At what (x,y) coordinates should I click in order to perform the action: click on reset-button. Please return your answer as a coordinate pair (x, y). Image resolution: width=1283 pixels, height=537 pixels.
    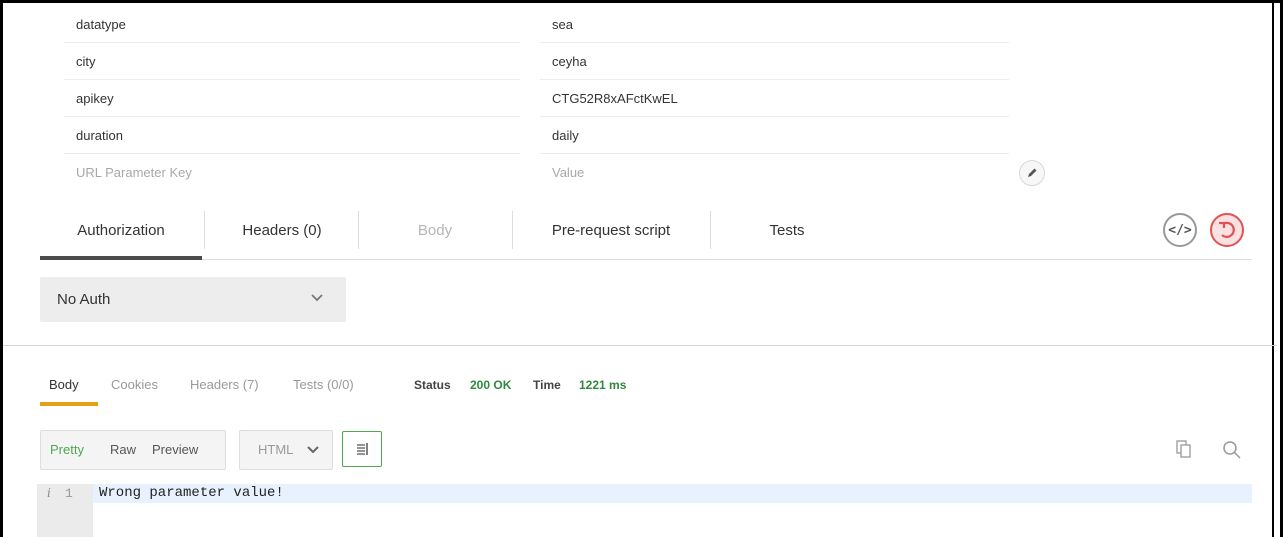
    Looking at the image, I should click on (1227, 230).